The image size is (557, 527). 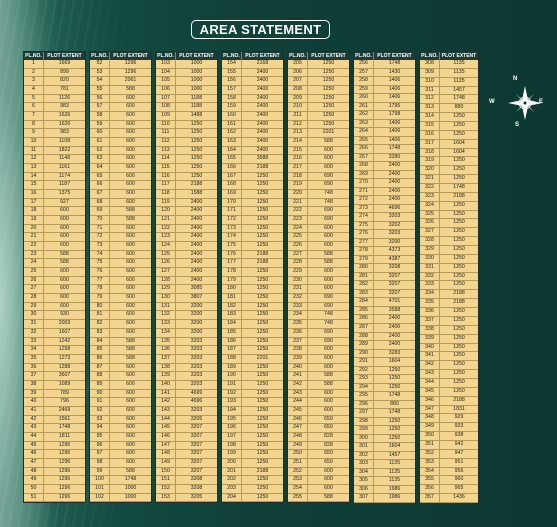 I want to click on table-row: 20 600, so click(x=54, y=229).